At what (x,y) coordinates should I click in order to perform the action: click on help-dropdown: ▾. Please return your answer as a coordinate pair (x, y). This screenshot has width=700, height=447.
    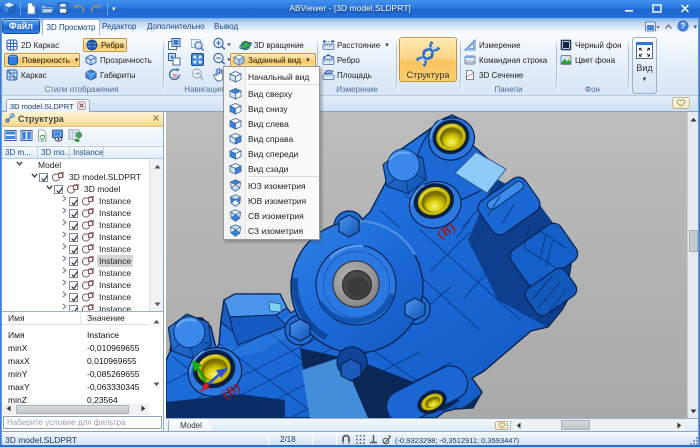
    Looking at the image, I should click on (695, 27).